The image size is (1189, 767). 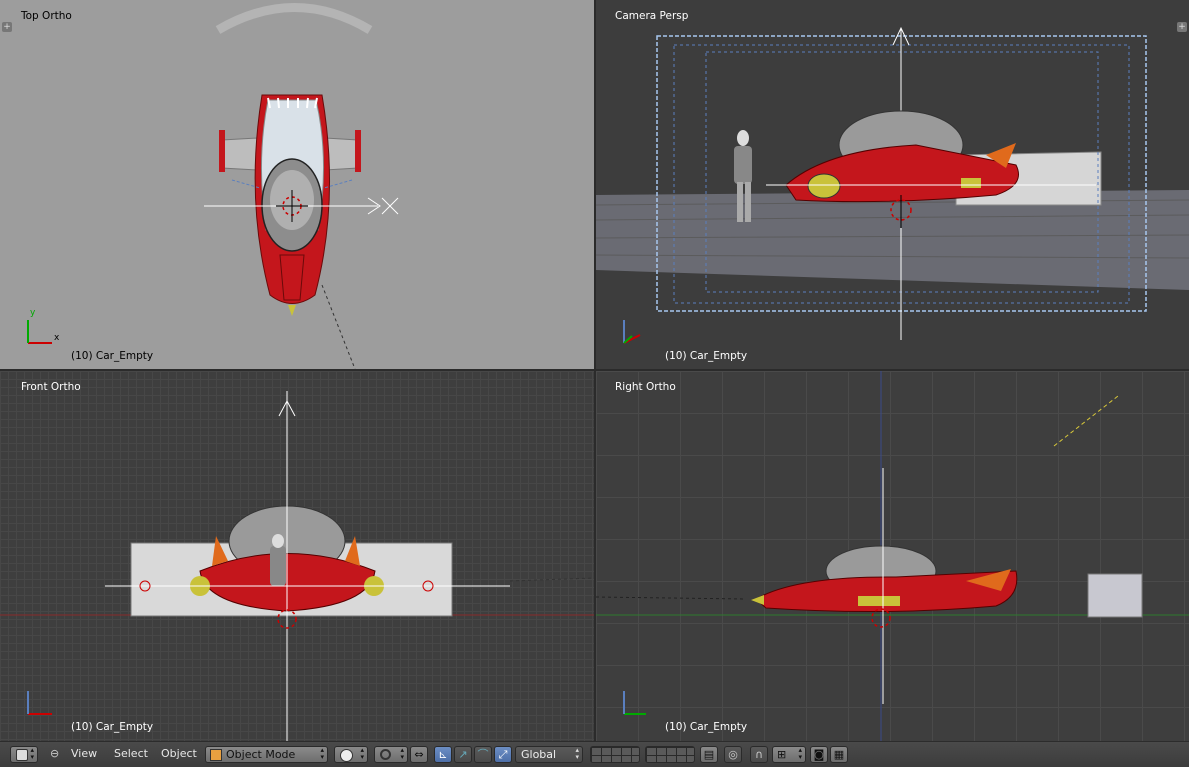 I want to click on 3d-view-icon, so click(x=22, y=755).